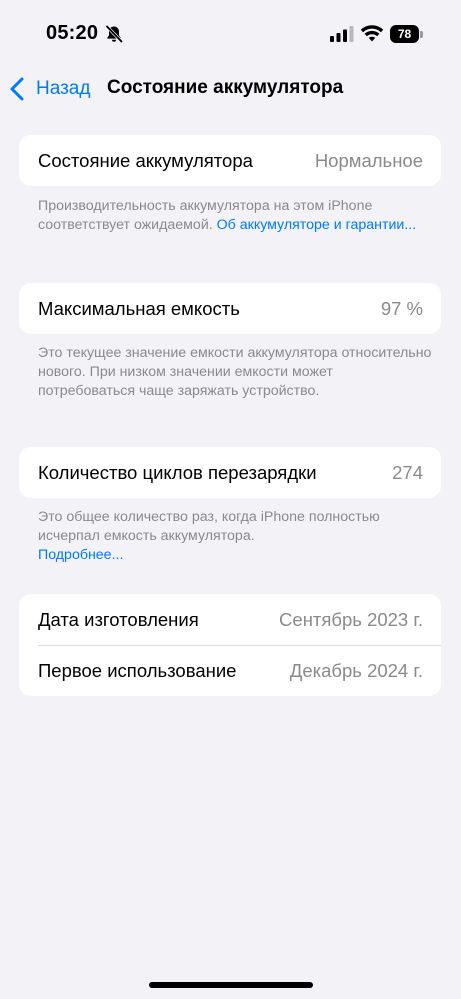  What do you see at coordinates (17, 89) in the screenshot?
I see `chevron-left-icon` at bounding box center [17, 89].